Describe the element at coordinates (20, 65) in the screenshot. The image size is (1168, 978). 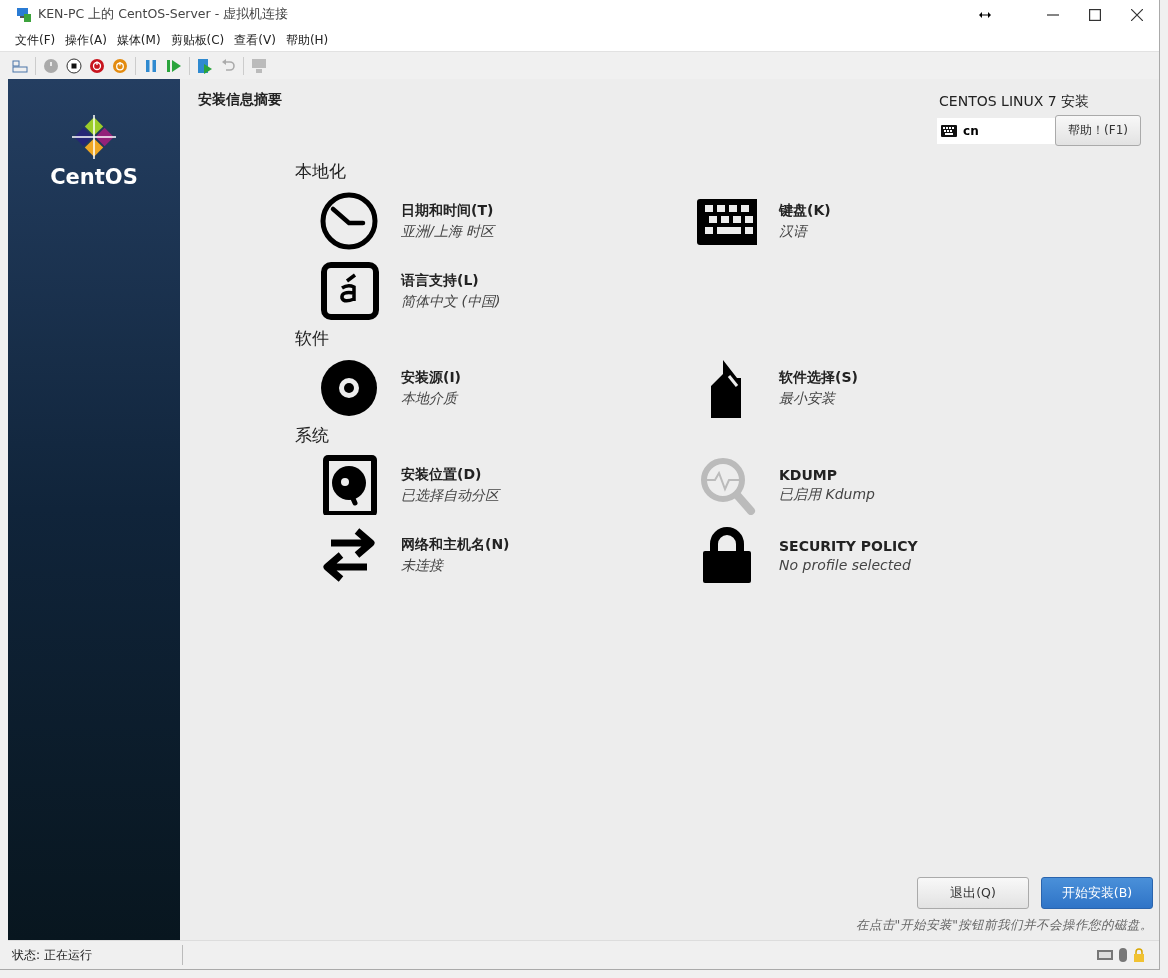
I see `ctrl-alt-del-icon` at that location.